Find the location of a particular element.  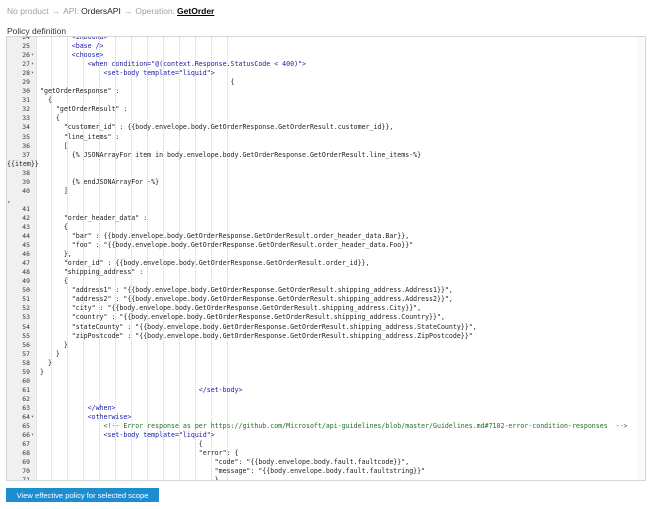

line-number: 34 is located at coordinates (26, 127).